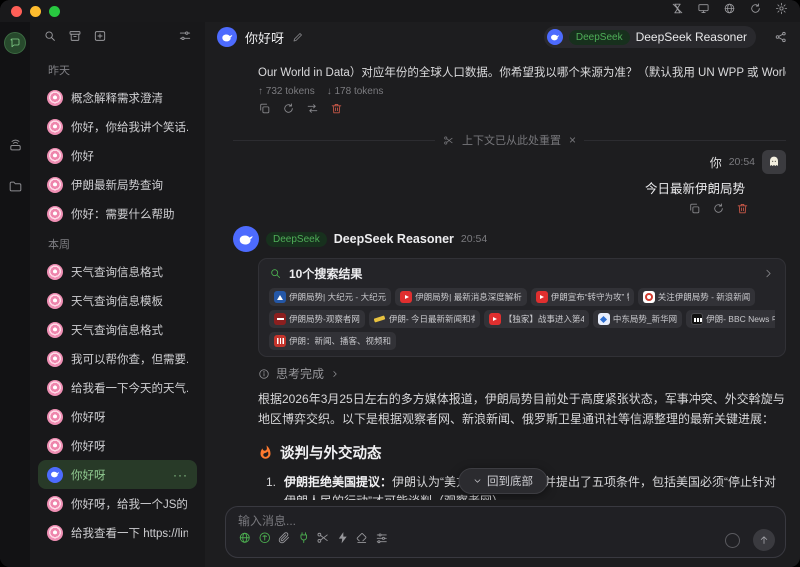  I want to click on scissors-icon, so click(323, 540).